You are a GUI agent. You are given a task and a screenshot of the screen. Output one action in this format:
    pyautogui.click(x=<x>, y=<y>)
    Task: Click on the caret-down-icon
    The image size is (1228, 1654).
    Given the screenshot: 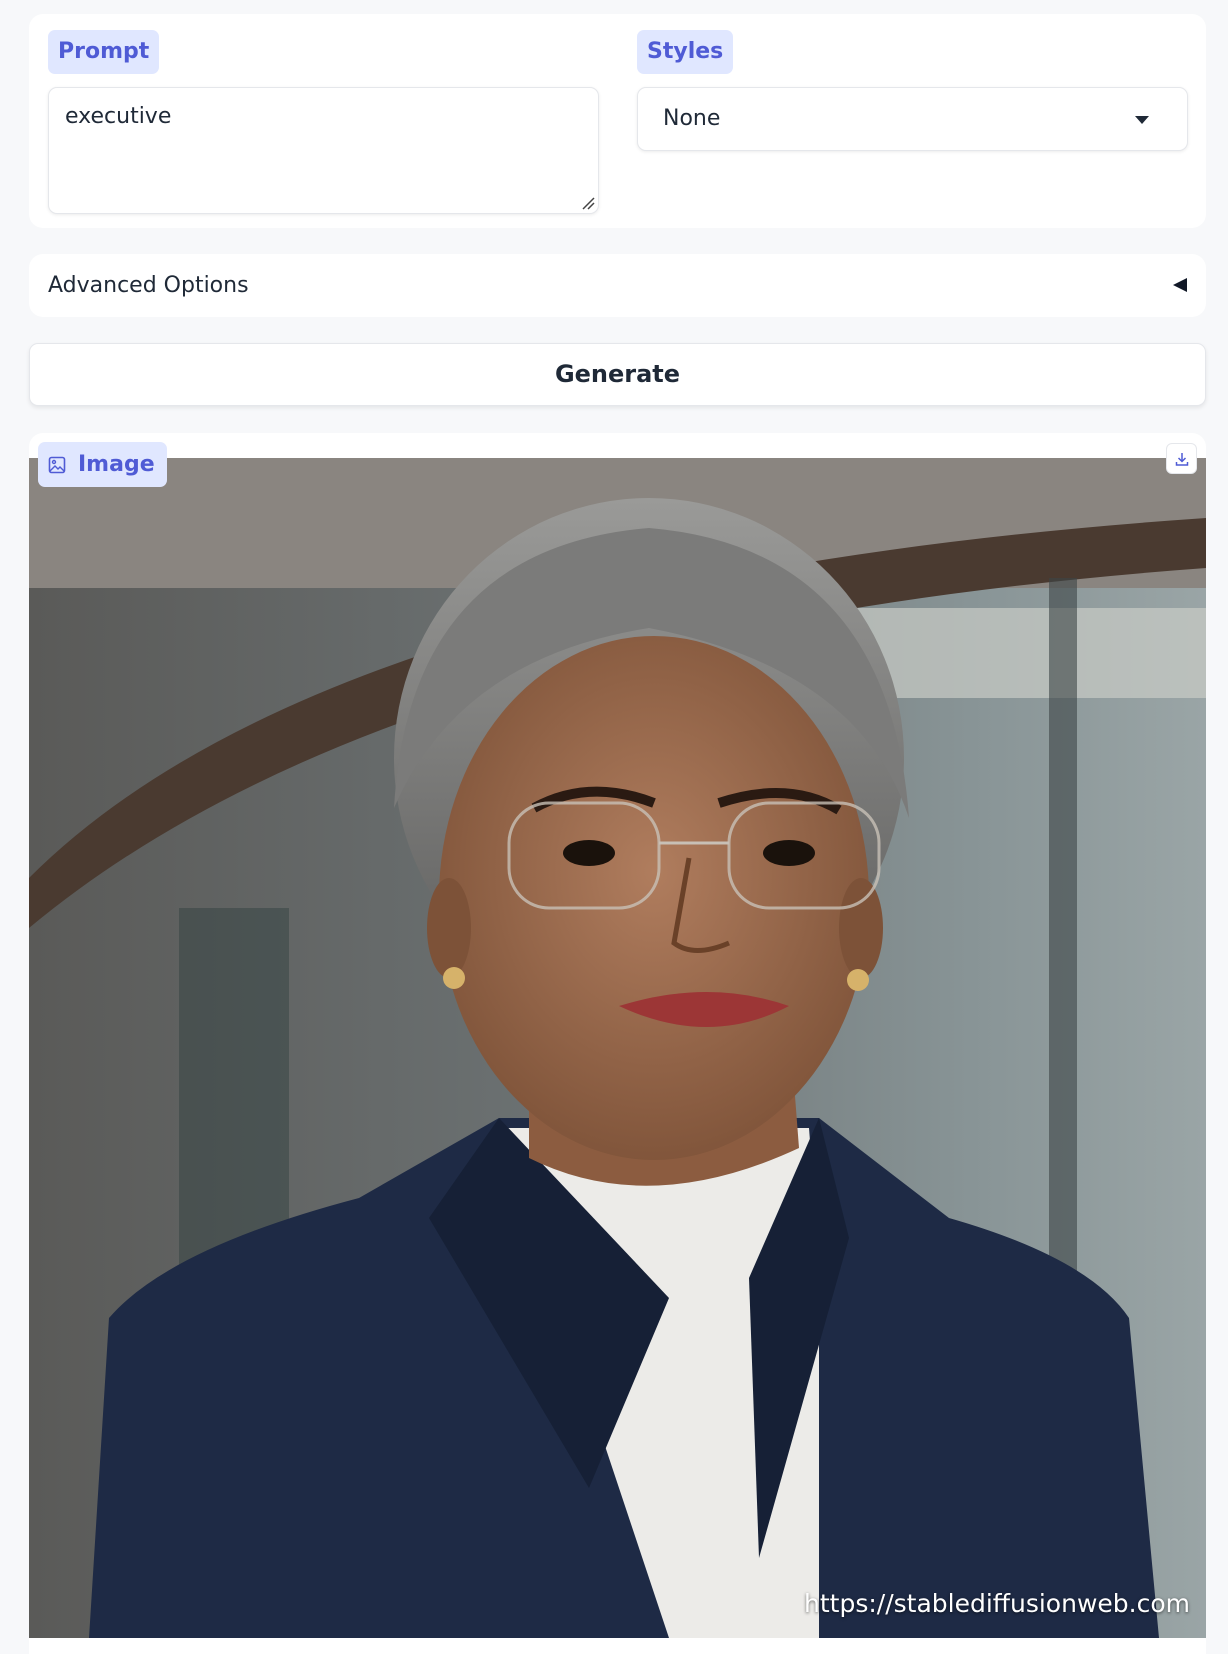 What is the action you would take?
    pyautogui.click(x=1142, y=120)
    